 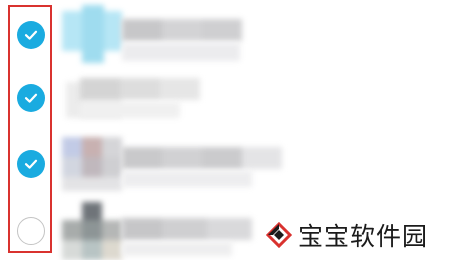 I want to click on watermark-text: 宝宝软件园, so click(x=363, y=236).